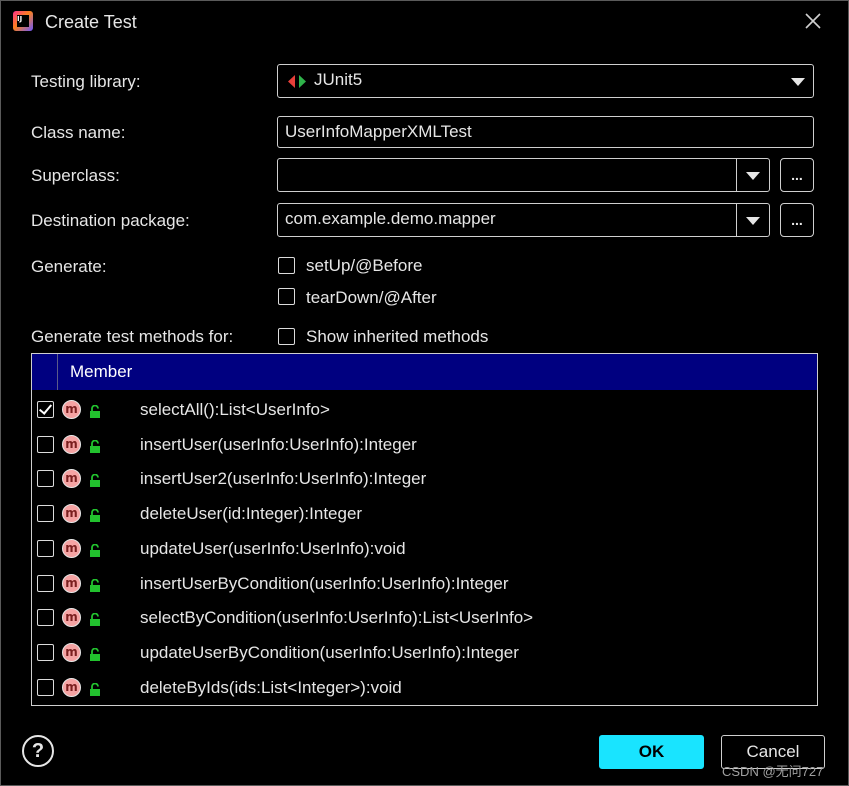  Describe the element at coordinates (38, 751) in the screenshot. I see `help-button: ?` at that location.